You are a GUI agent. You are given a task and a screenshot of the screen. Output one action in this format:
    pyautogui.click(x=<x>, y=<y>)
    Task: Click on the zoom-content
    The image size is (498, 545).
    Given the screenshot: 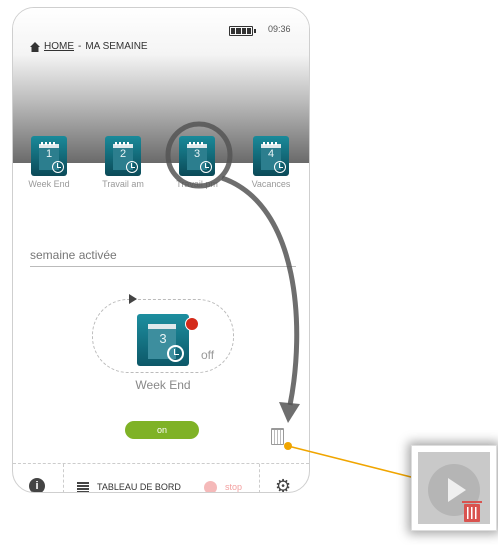 What is the action you would take?
    pyautogui.click(x=454, y=488)
    